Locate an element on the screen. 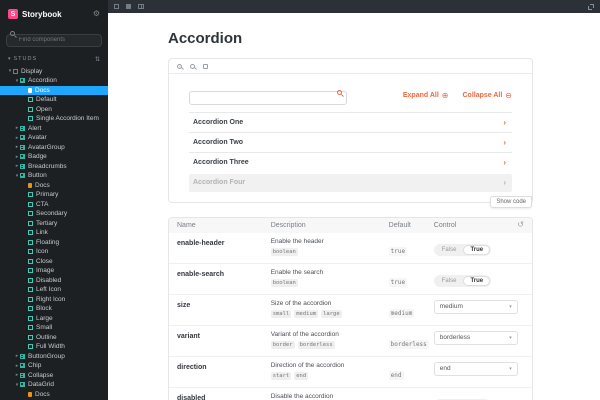 Image resolution: width=600 pixels, height=400 pixels. sidebar-item-large: Large is located at coordinates (54, 319).